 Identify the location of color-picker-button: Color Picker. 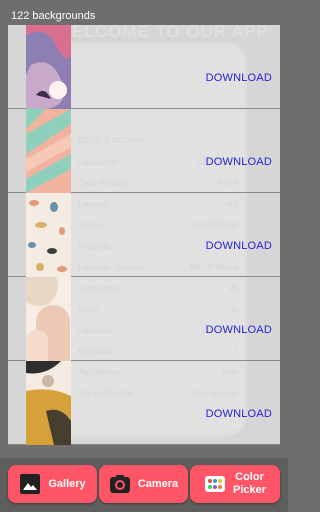
(235, 484).